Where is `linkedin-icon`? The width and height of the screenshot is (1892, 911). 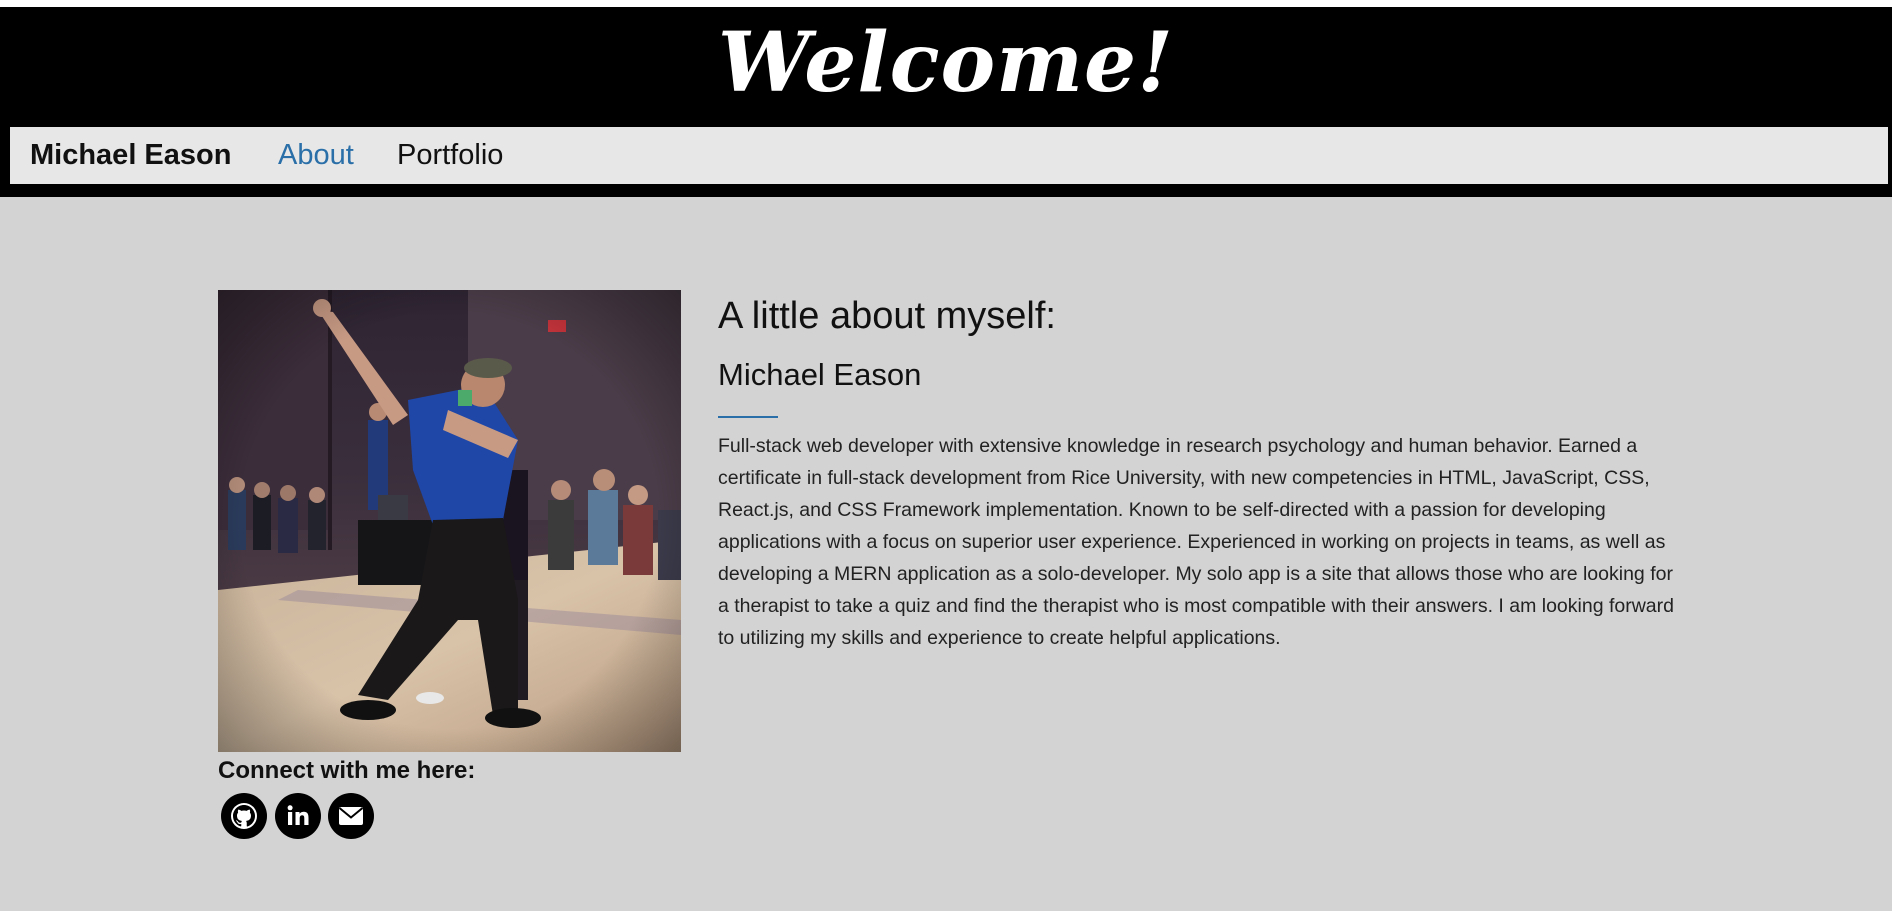 linkedin-icon is located at coordinates (298, 815).